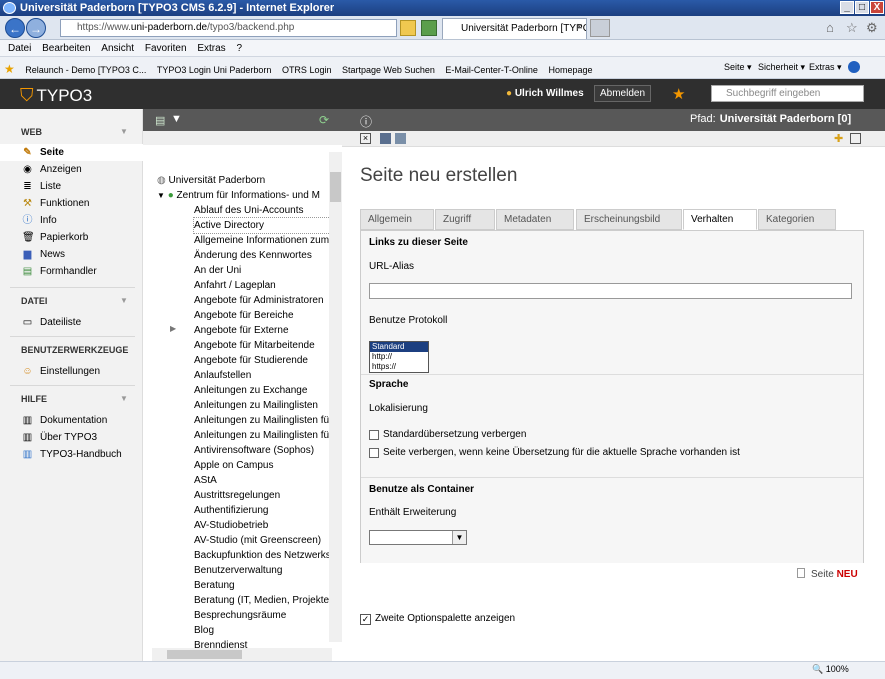  What do you see at coordinates (264, 270) in the screenshot?
I see `tree-page: An der Uni` at bounding box center [264, 270].